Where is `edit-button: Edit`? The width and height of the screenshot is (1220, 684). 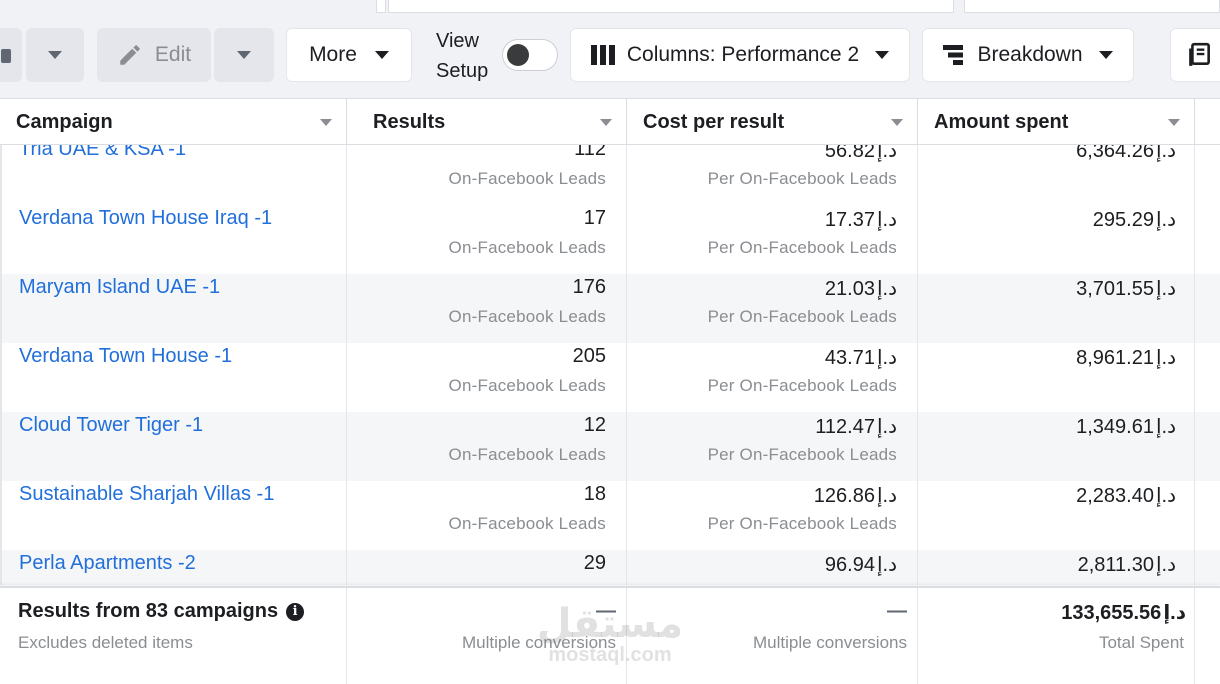
edit-button: Edit is located at coordinates (154, 55).